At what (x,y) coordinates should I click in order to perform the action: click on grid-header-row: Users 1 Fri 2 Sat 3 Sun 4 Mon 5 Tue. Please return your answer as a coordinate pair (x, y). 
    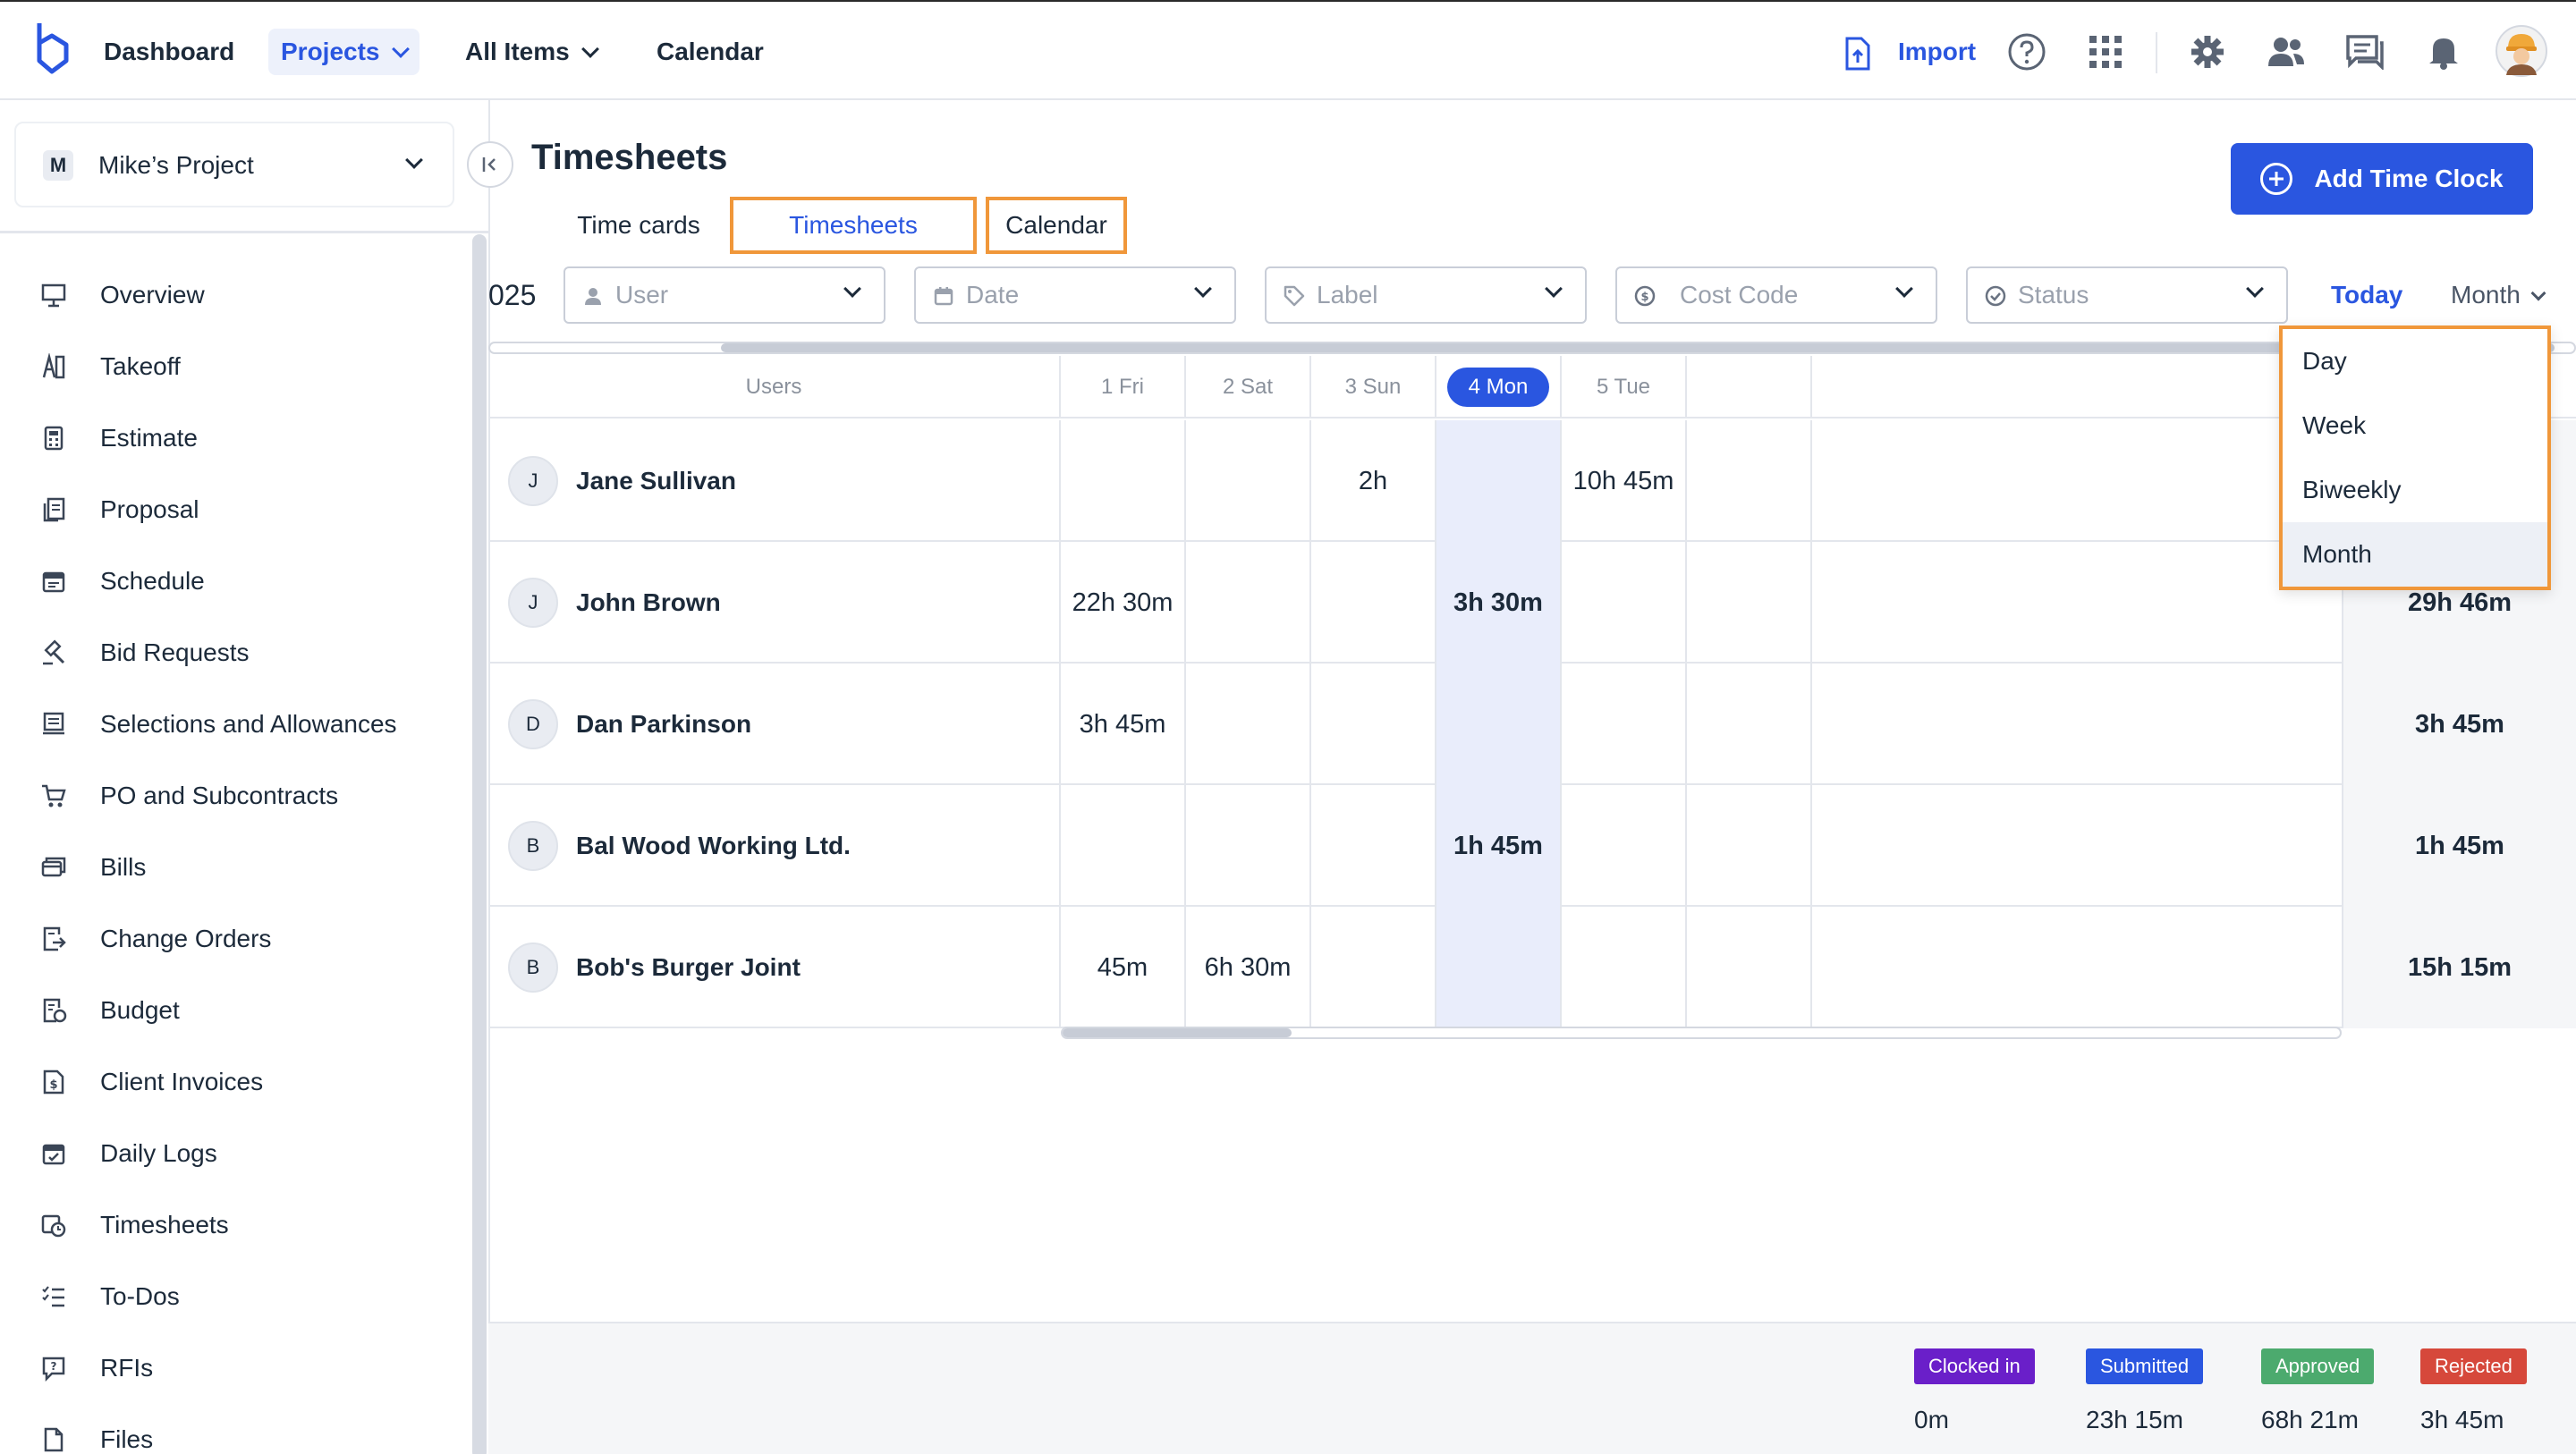
    Looking at the image, I should click on (1532, 387).